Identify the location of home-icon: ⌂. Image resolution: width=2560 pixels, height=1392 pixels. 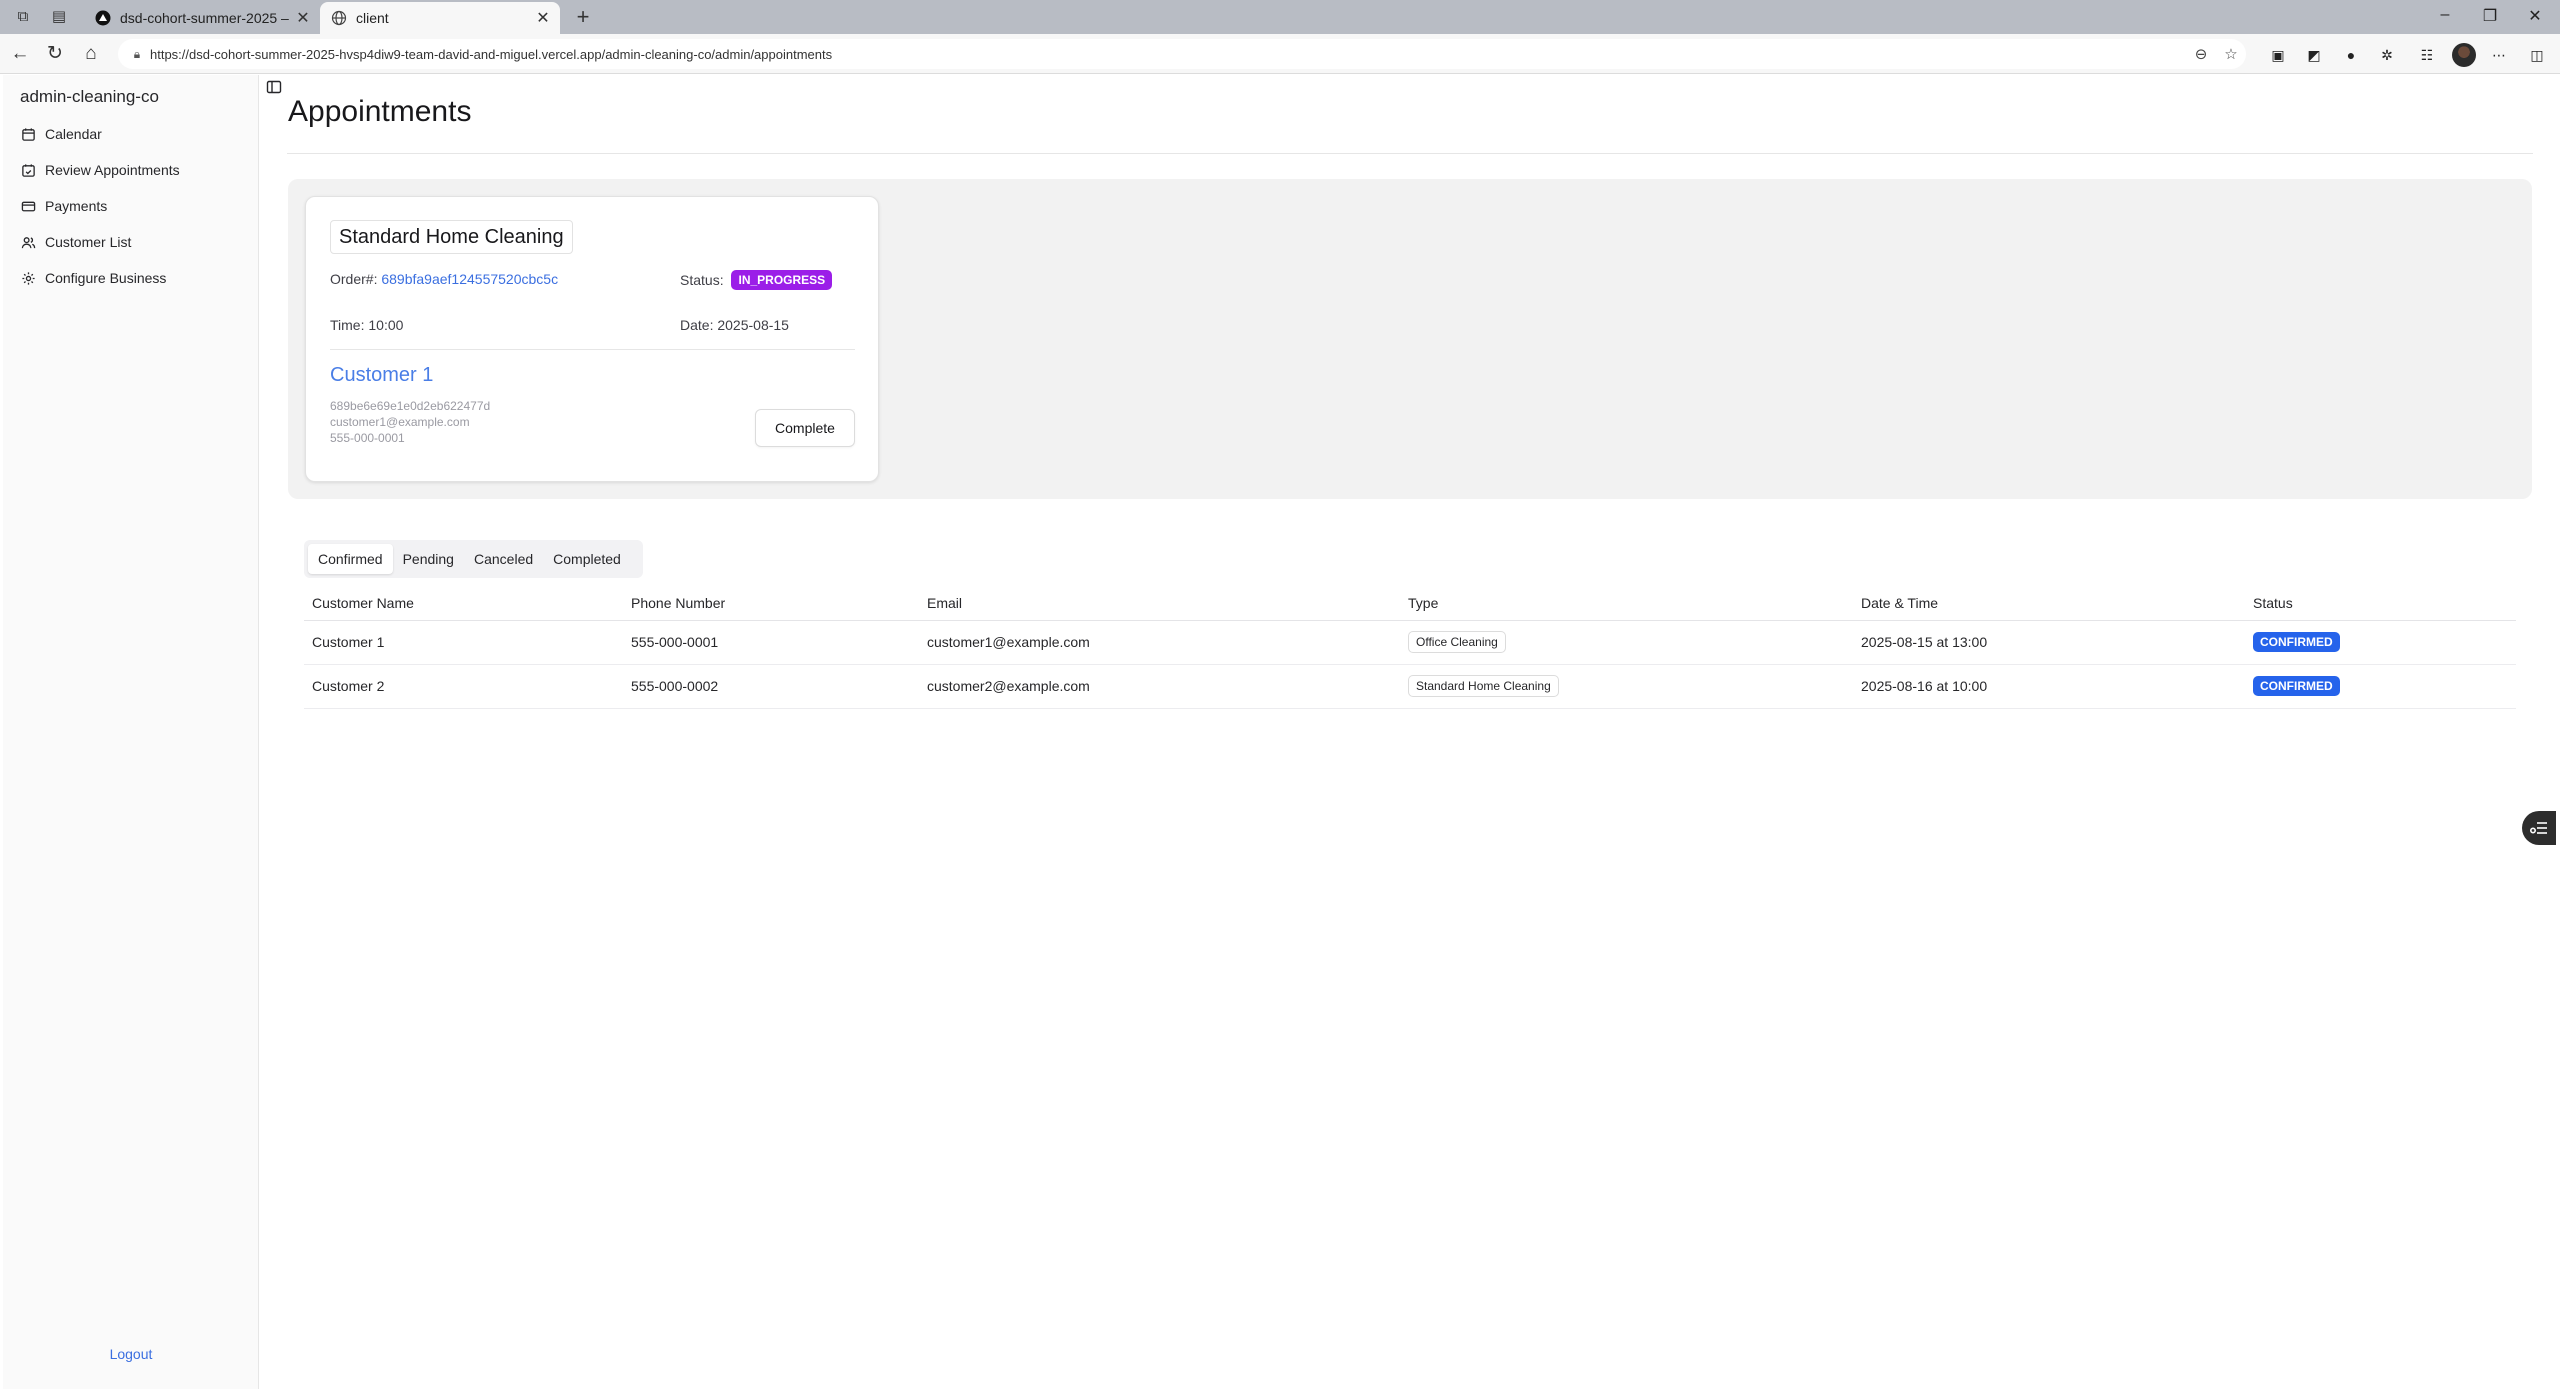
(91, 54).